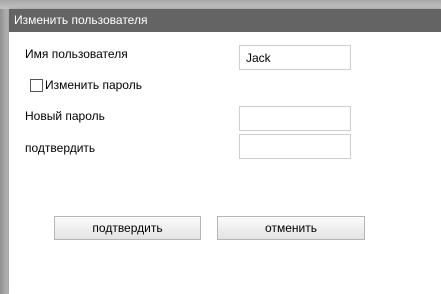 The height and width of the screenshot is (294, 441). I want to click on confirm-password-field, so click(295, 146).